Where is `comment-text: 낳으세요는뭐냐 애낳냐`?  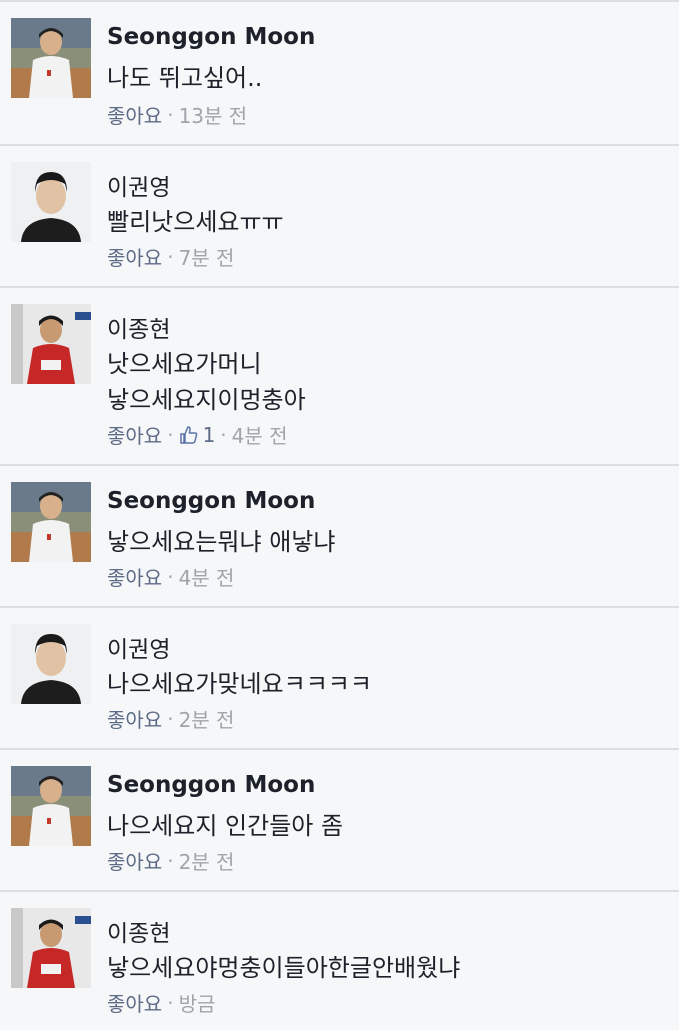
comment-text: 낳으세요는뭐냐 애낳냐 is located at coordinates (221, 542).